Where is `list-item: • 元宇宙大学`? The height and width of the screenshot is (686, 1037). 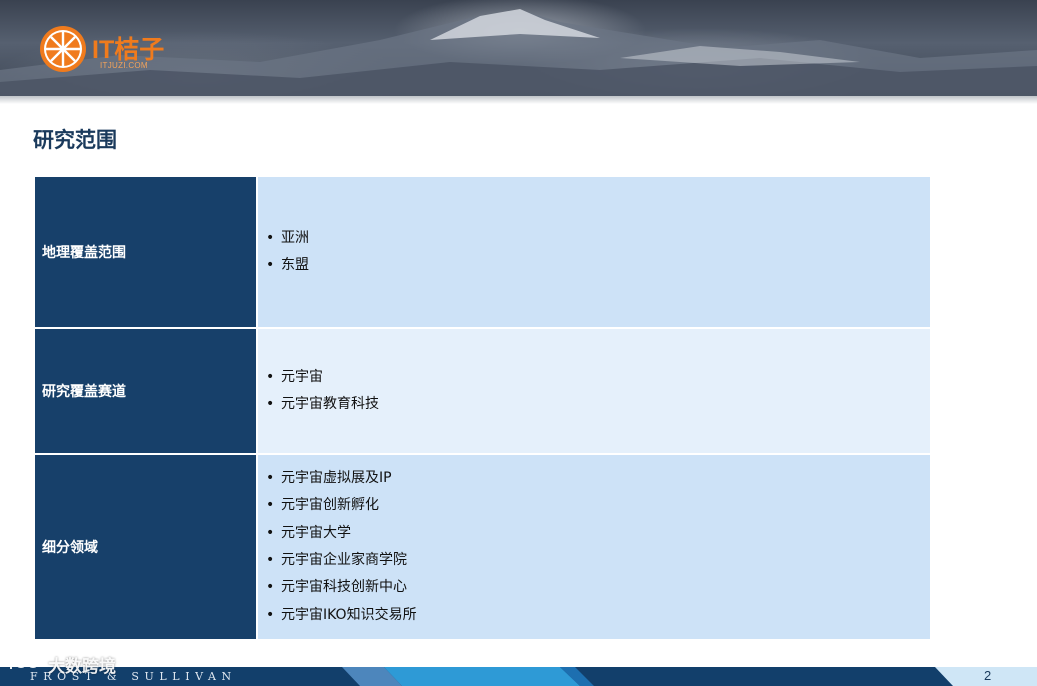
list-item: • 元宇宙大学 is located at coordinates (598, 533).